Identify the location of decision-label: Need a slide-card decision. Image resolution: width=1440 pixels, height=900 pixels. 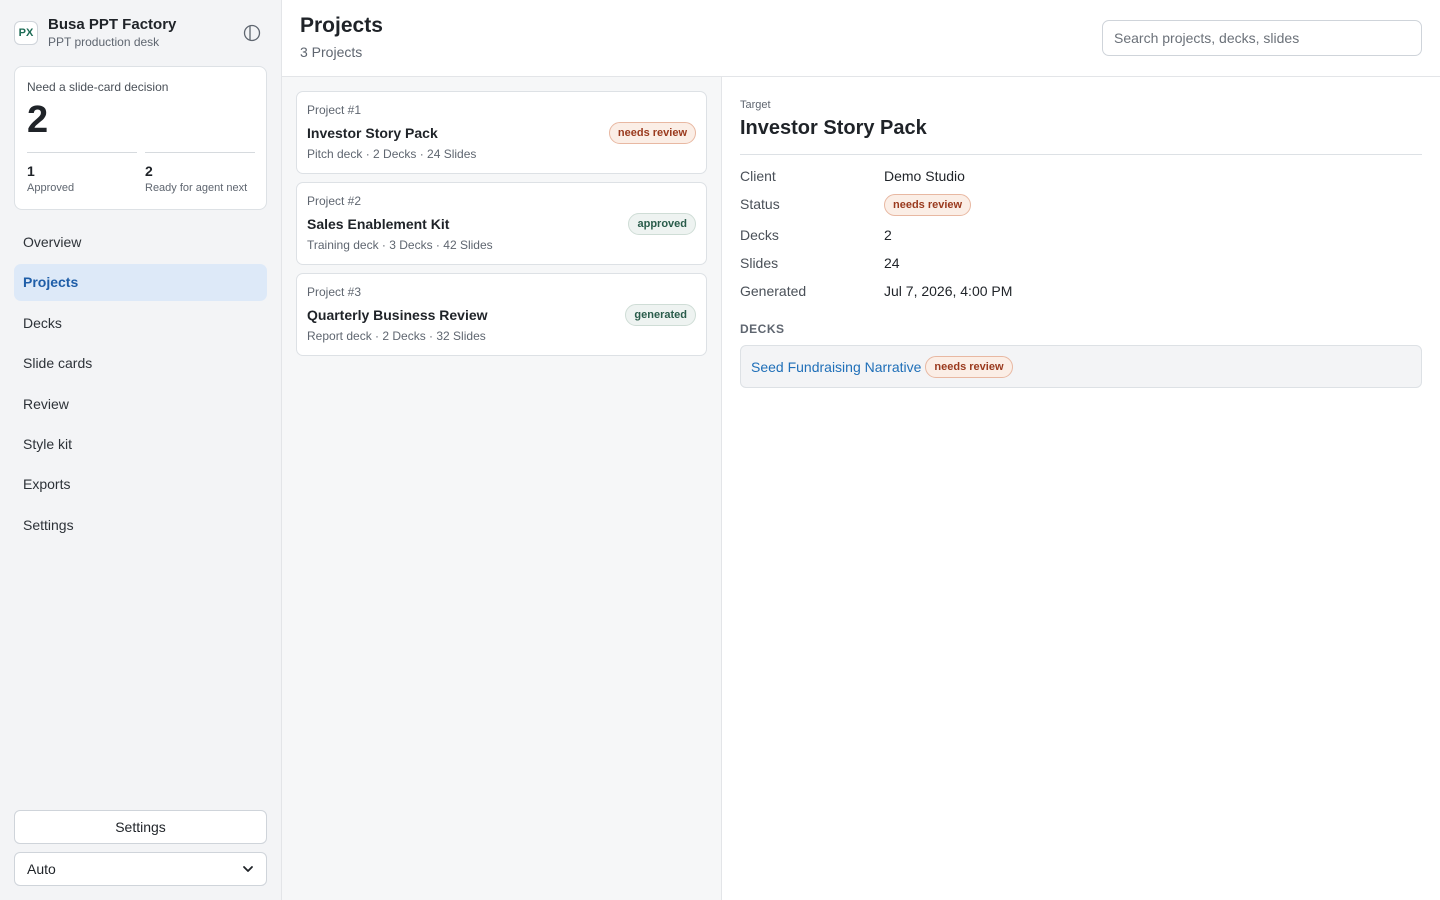
(98, 87).